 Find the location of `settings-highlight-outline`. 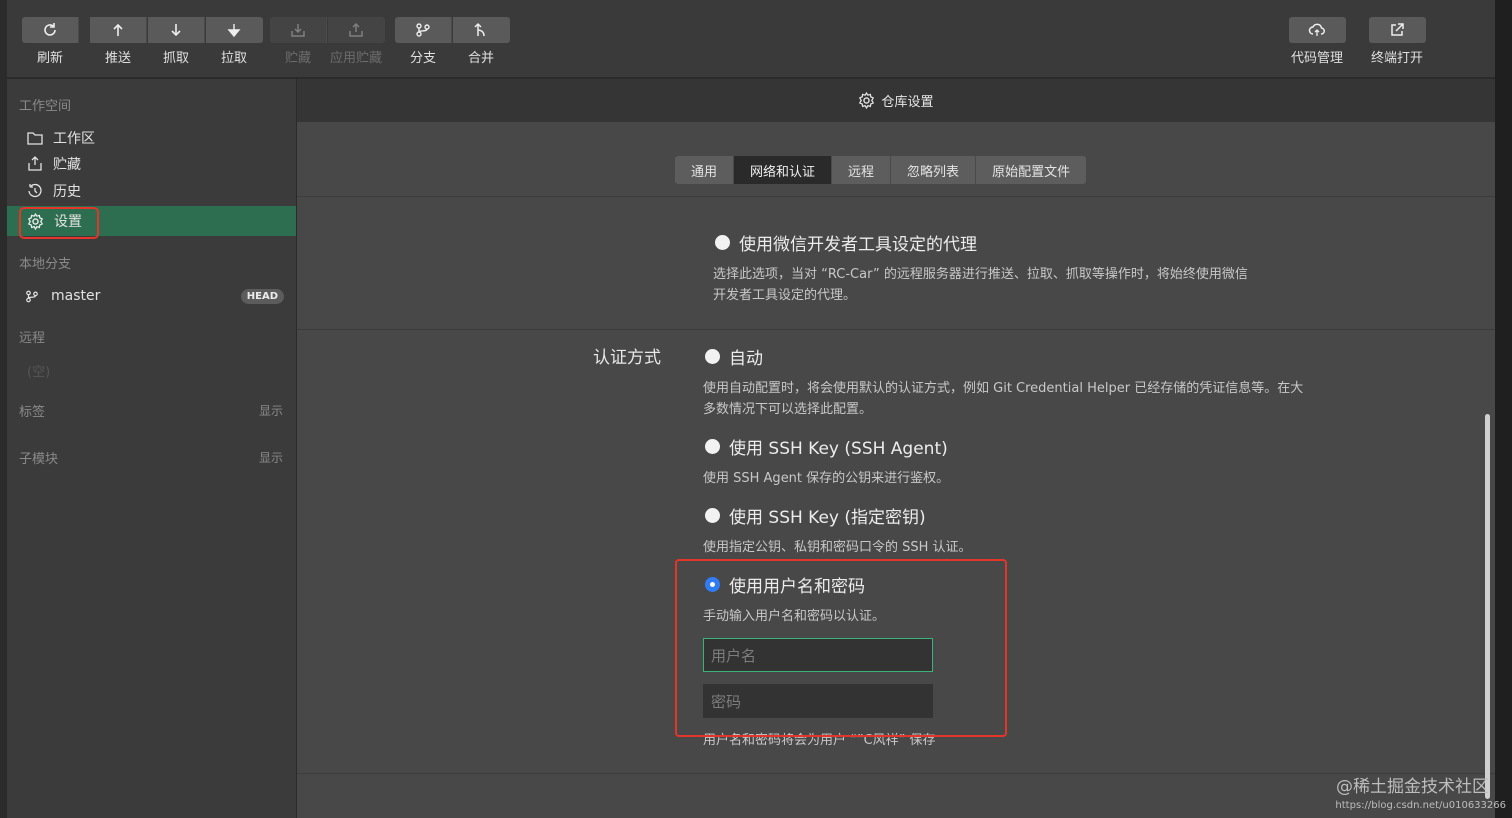

settings-highlight-outline is located at coordinates (59, 223).